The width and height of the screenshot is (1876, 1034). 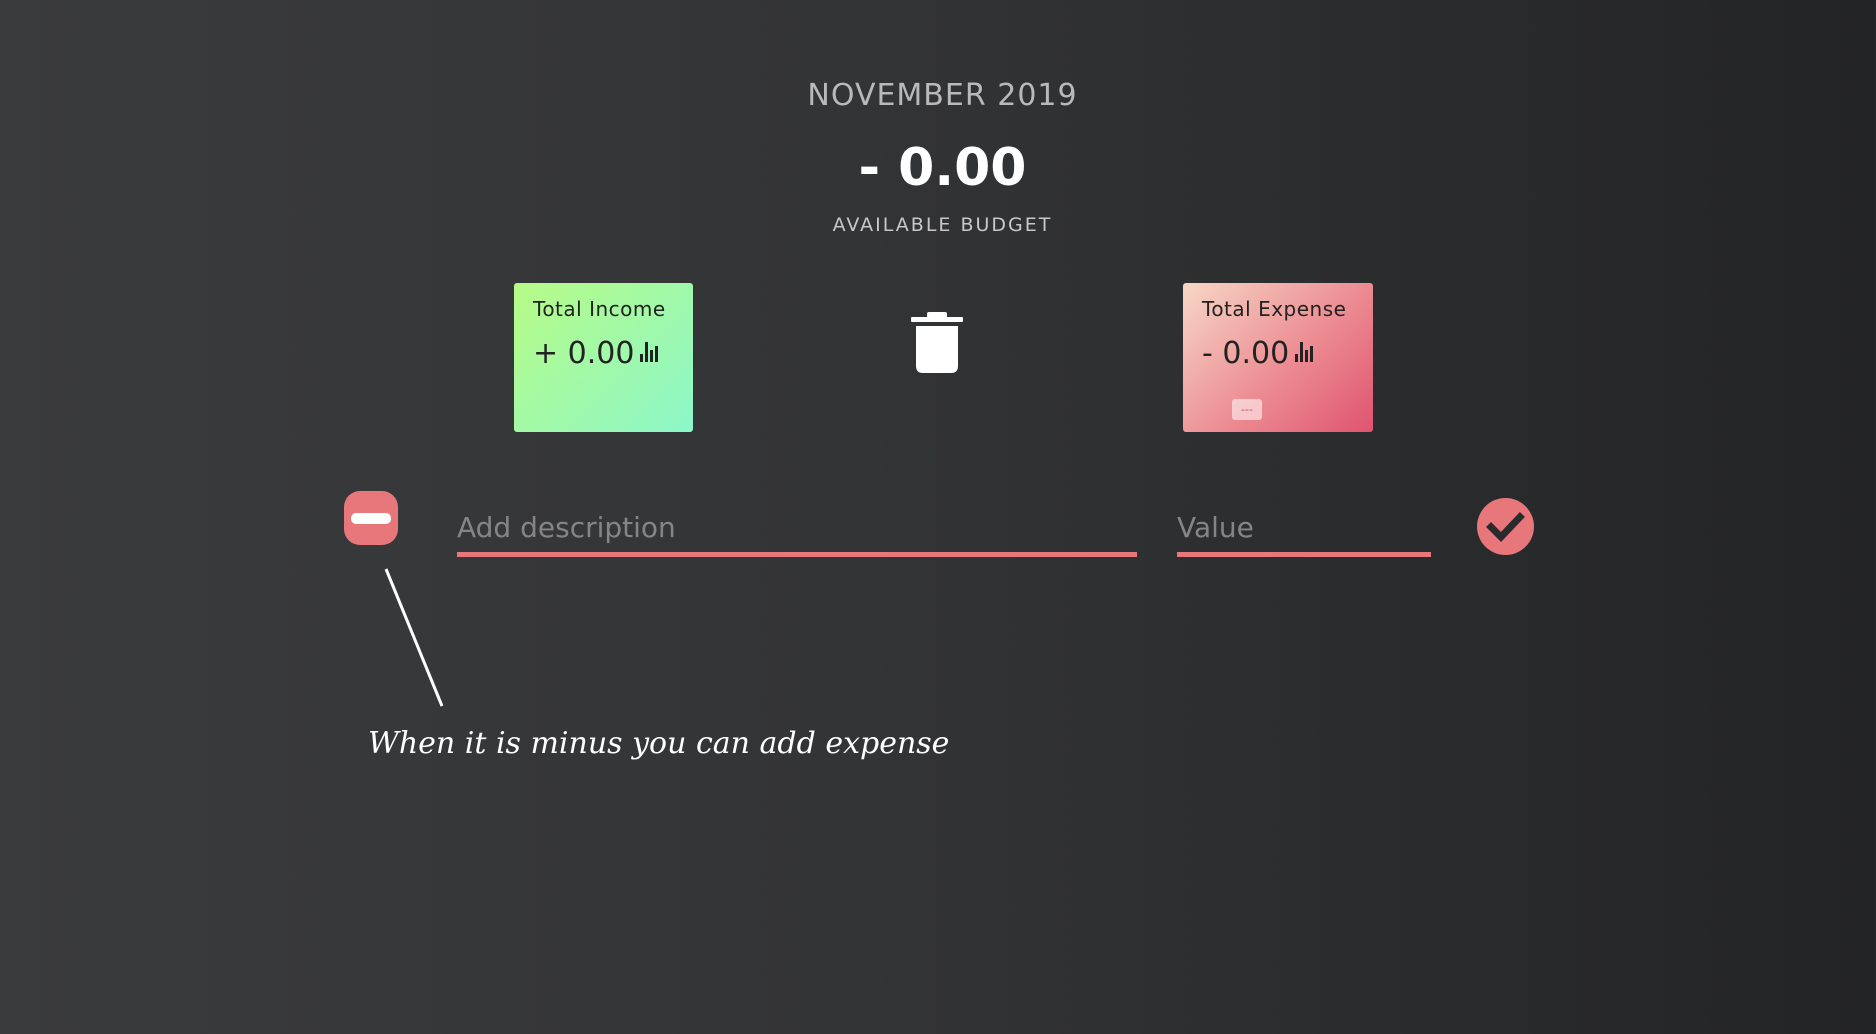 I want to click on total-expense-card: Total Expense - 0.00 ---, so click(x=1278, y=357).